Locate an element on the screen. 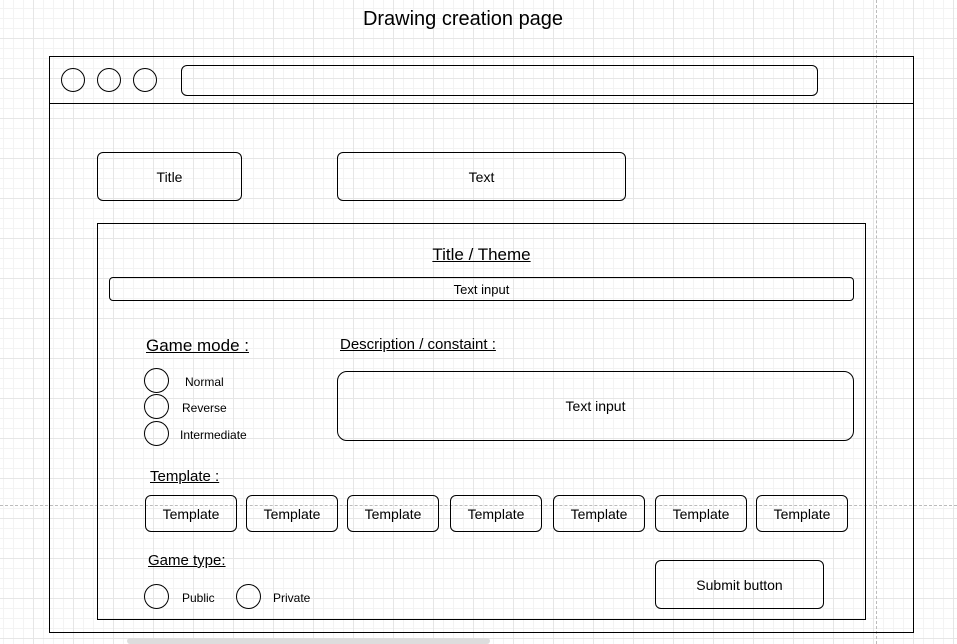 The height and width of the screenshot is (644, 957). title-input: Text input is located at coordinates (481, 289).